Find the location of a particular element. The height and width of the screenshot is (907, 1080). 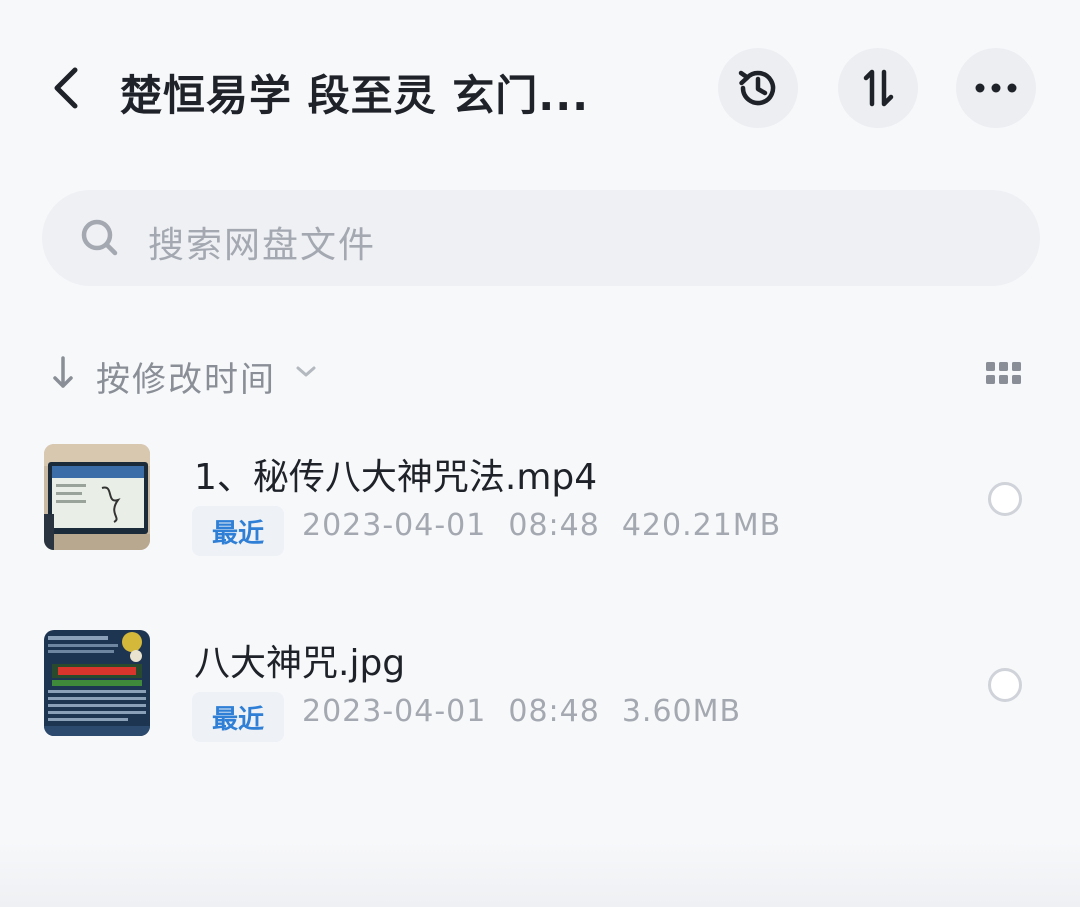

history-button is located at coordinates (758, 88).